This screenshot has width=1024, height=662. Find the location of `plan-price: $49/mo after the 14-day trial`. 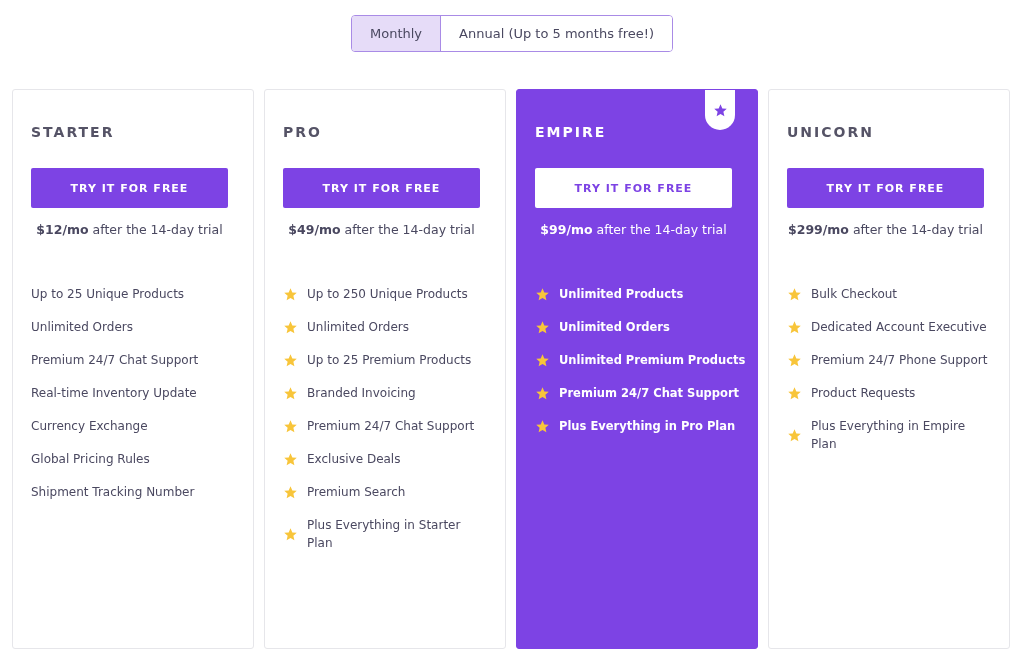

plan-price: $49/mo after the 14-day trial is located at coordinates (381, 229).